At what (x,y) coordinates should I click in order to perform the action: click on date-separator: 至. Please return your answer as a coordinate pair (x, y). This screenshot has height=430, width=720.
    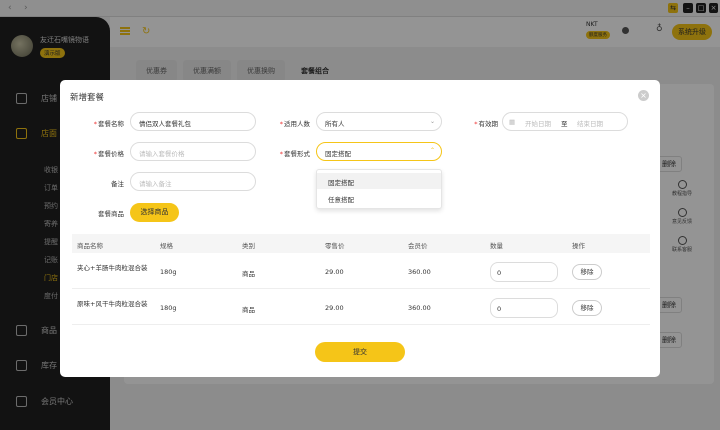
    Looking at the image, I should click on (564, 124).